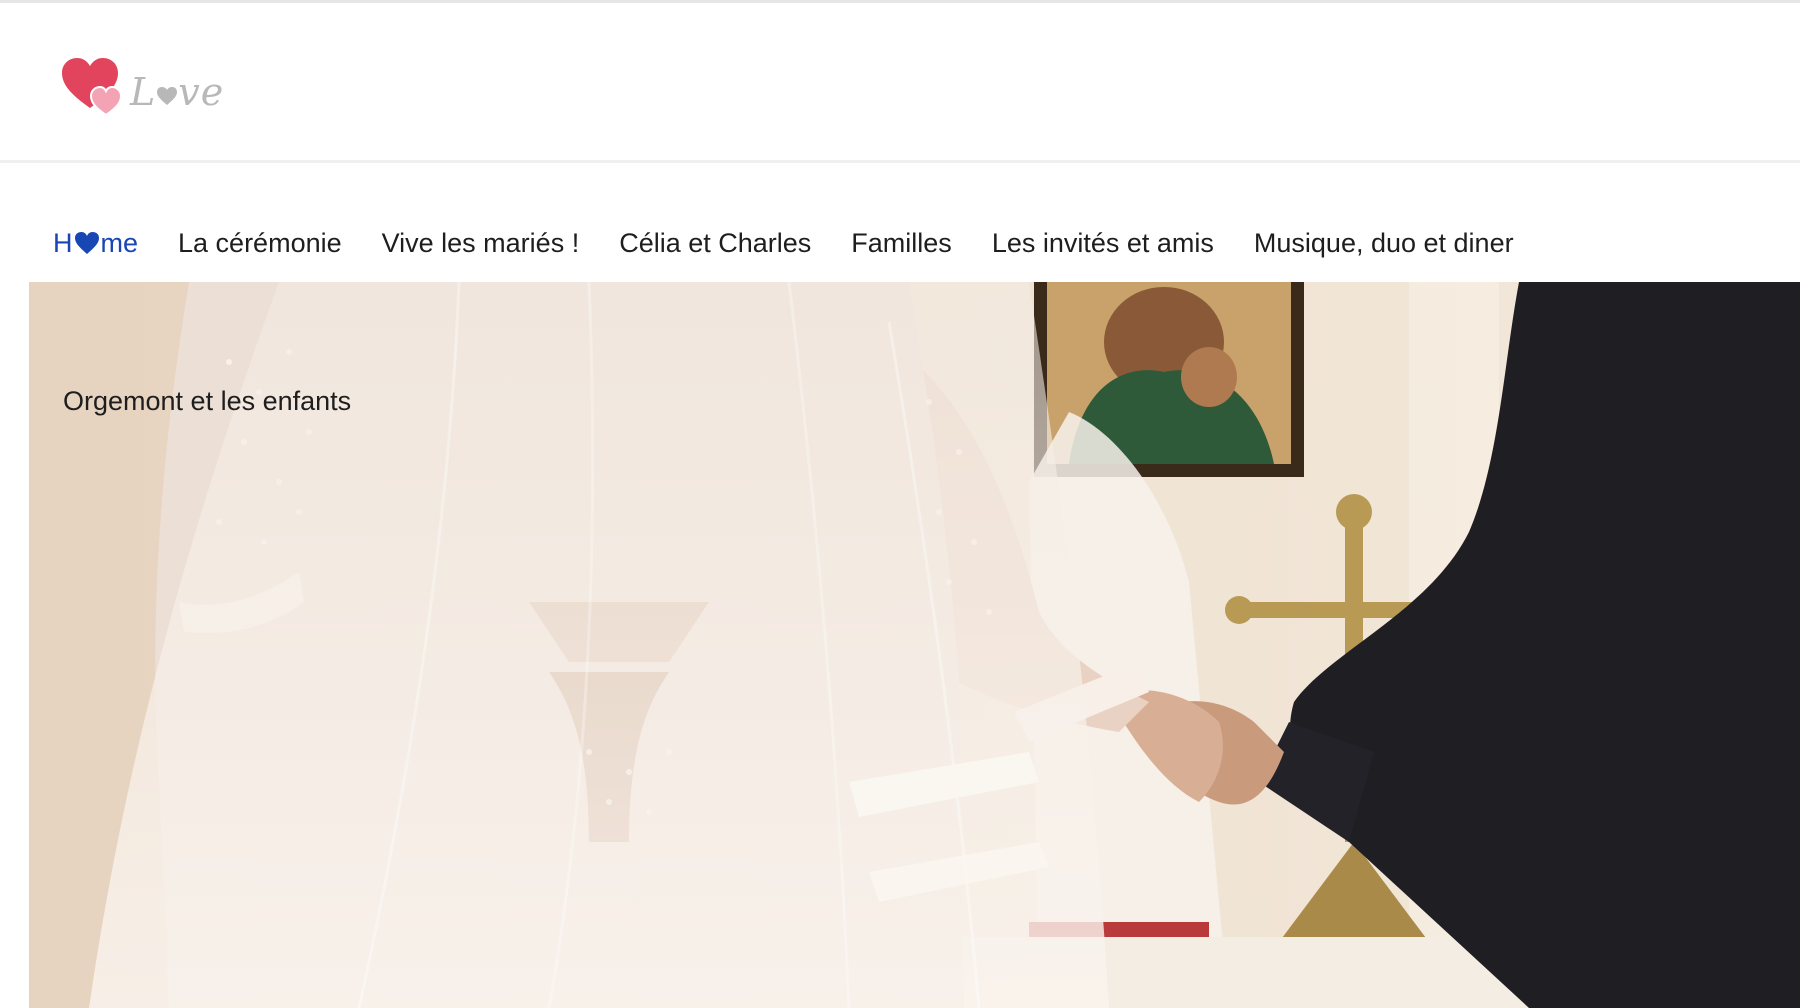  I want to click on hero-caption: Orgemont et les enfants, so click(207, 401).